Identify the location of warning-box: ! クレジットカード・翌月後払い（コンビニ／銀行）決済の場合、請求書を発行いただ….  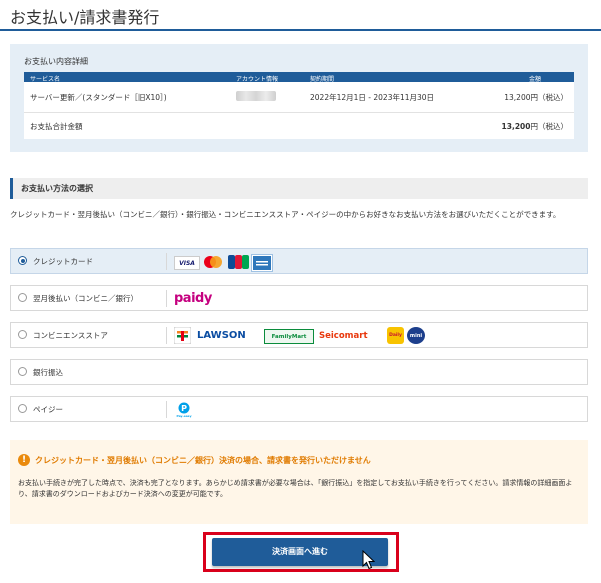
(299, 482).